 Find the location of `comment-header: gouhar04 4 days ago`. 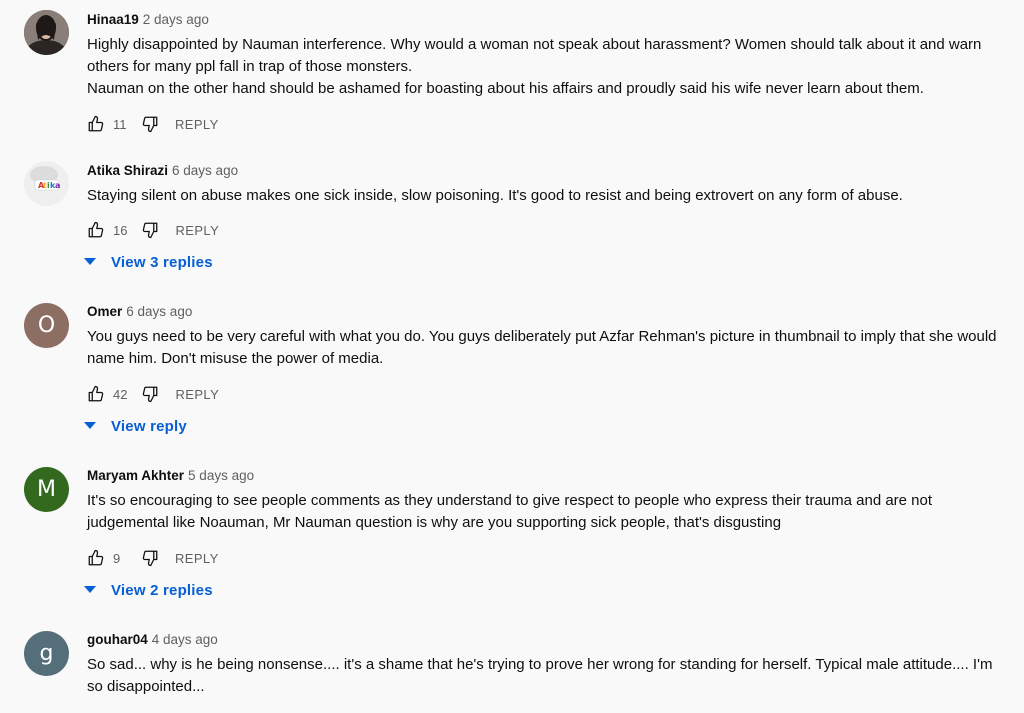

comment-header: gouhar04 4 days ago is located at coordinates (152, 640).